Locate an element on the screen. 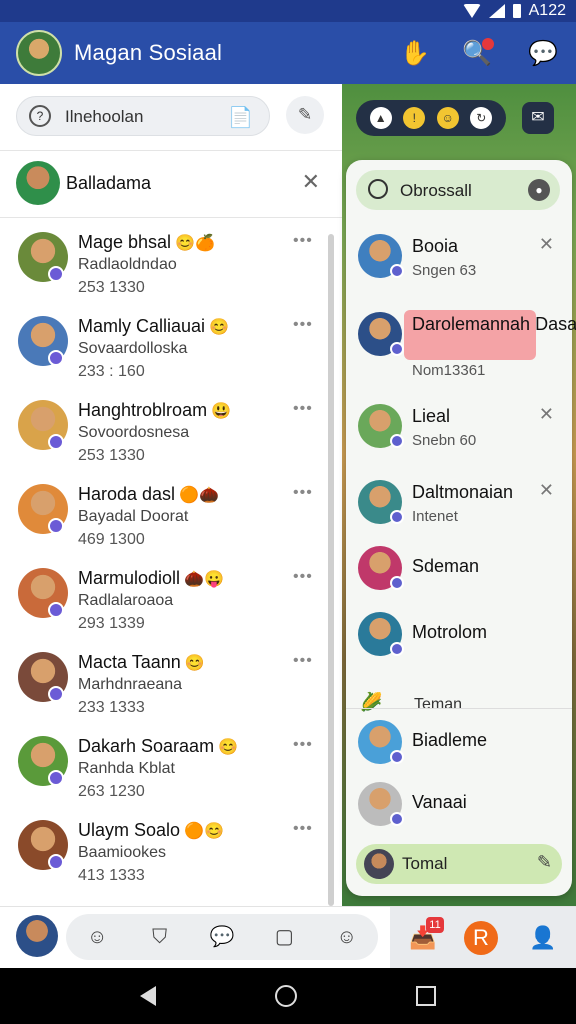  contact-item: Daltmonaian Intenet ✕ is located at coordinates (459, 508).